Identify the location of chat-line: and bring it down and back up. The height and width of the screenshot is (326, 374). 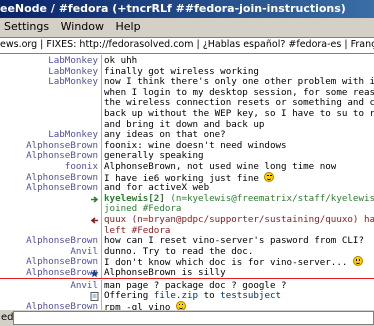
(187, 124).